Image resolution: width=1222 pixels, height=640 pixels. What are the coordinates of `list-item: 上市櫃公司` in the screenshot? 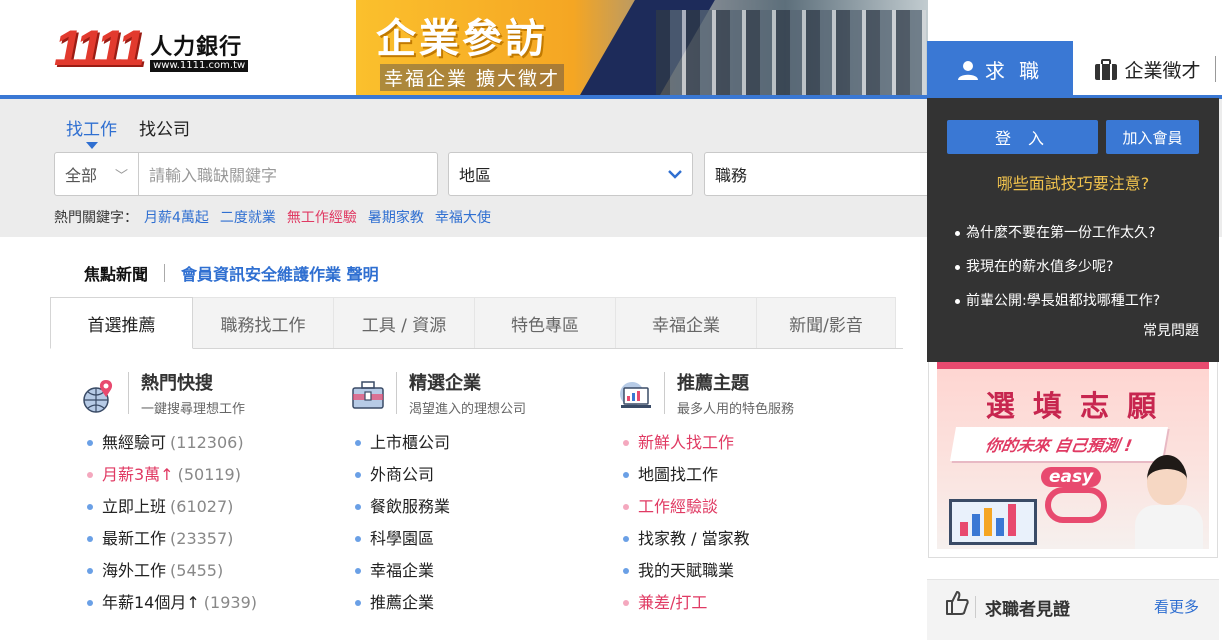 It's located at (482, 443).